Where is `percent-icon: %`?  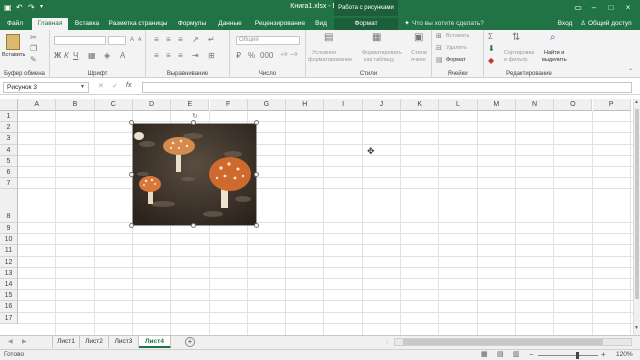 percent-icon: % is located at coordinates (251, 55).